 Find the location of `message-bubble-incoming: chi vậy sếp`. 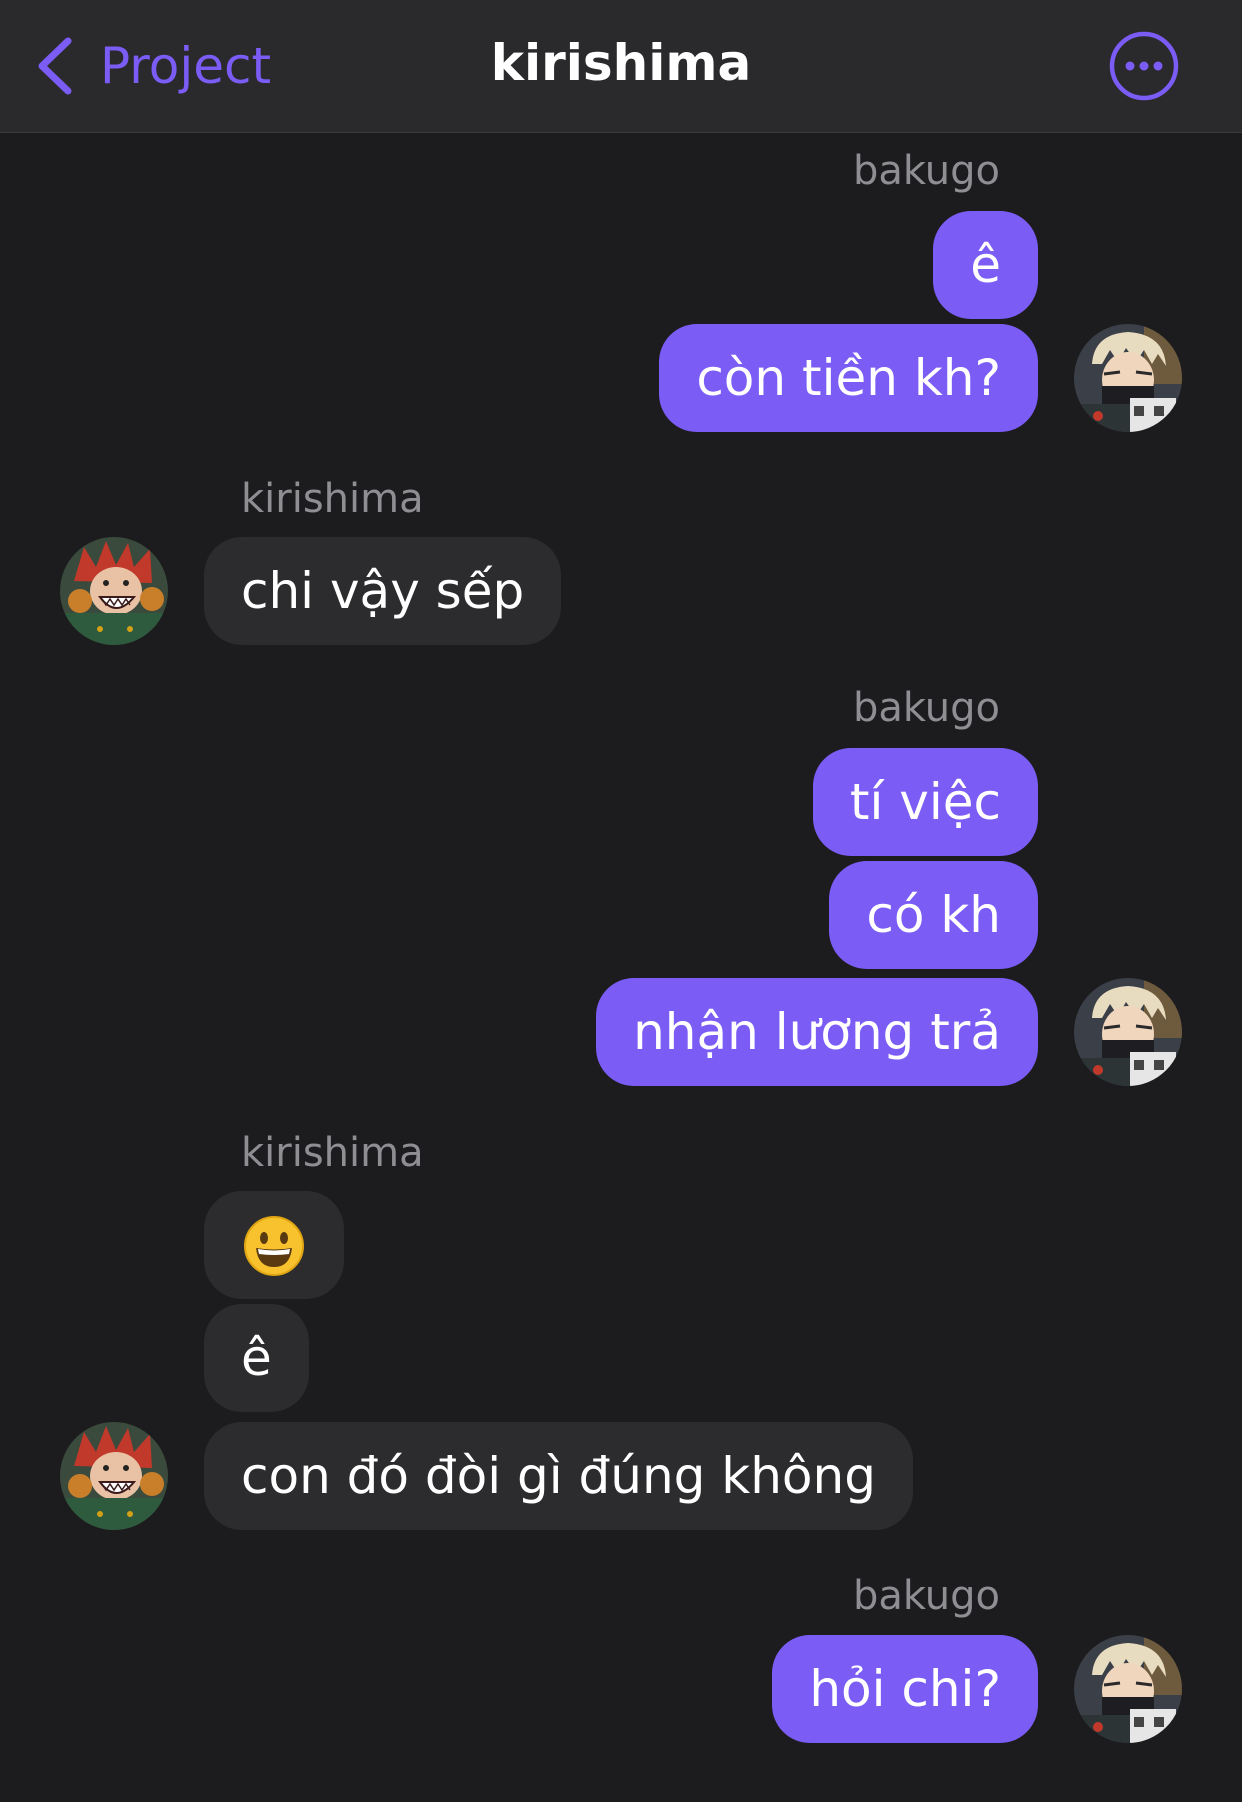

message-bubble-incoming: chi vậy sếp is located at coordinates (383, 591).